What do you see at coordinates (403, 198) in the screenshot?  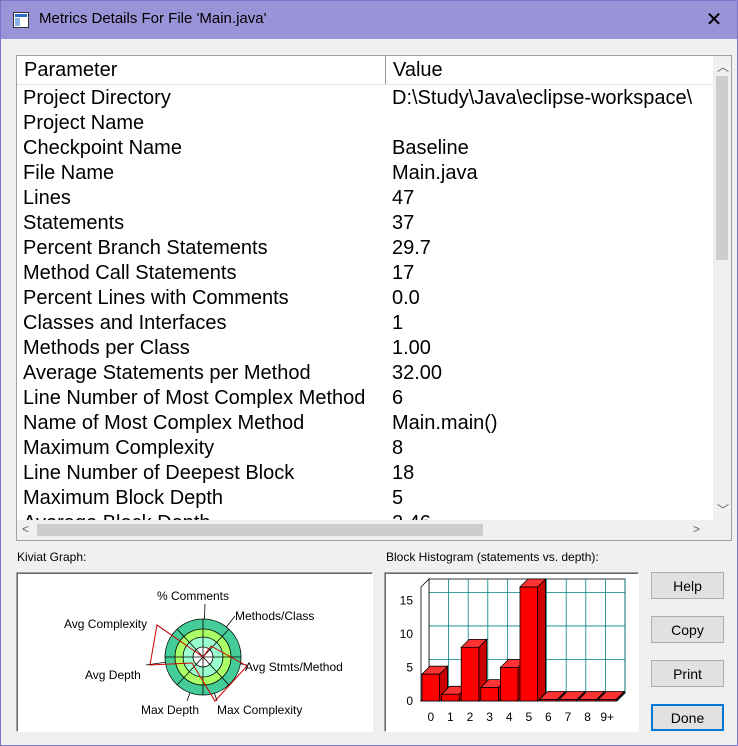 I see `value-cell: 47` at bounding box center [403, 198].